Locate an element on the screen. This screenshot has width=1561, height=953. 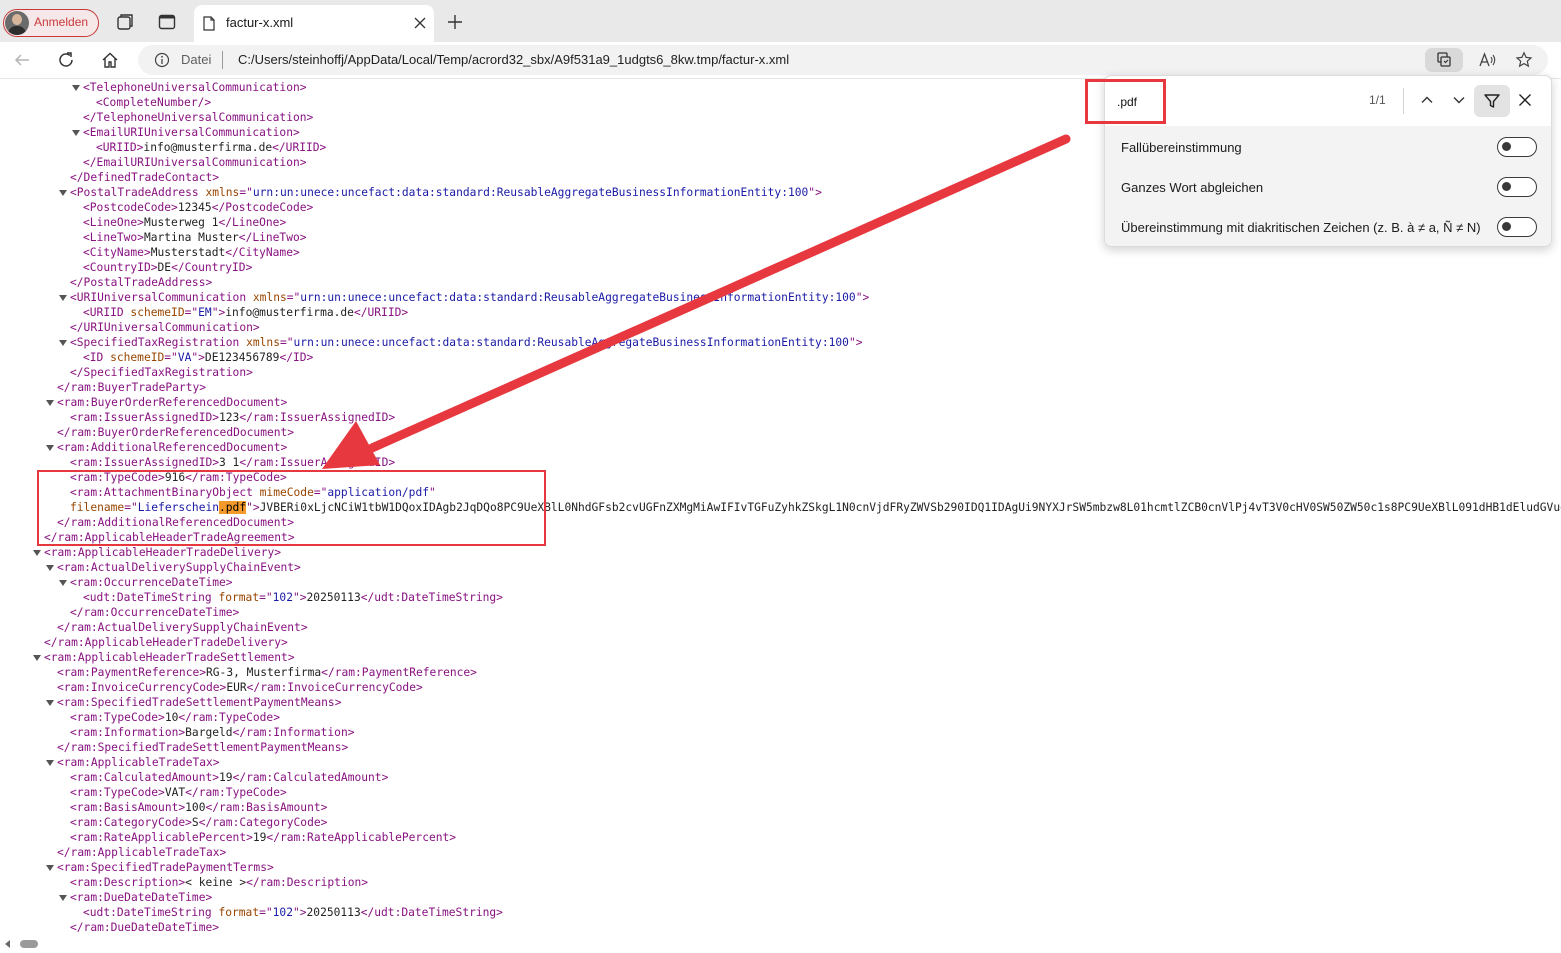
xml-token: <ram:PaymentReference> is located at coordinates (132, 672).